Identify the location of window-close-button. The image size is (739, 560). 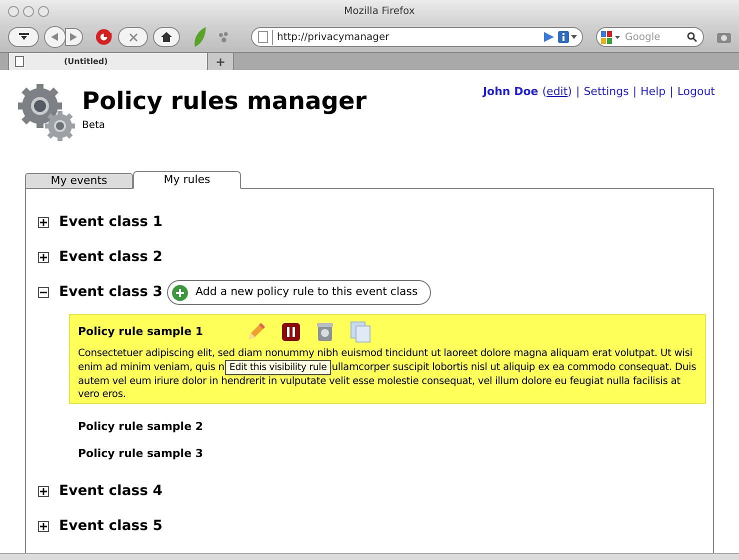
(13, 11).